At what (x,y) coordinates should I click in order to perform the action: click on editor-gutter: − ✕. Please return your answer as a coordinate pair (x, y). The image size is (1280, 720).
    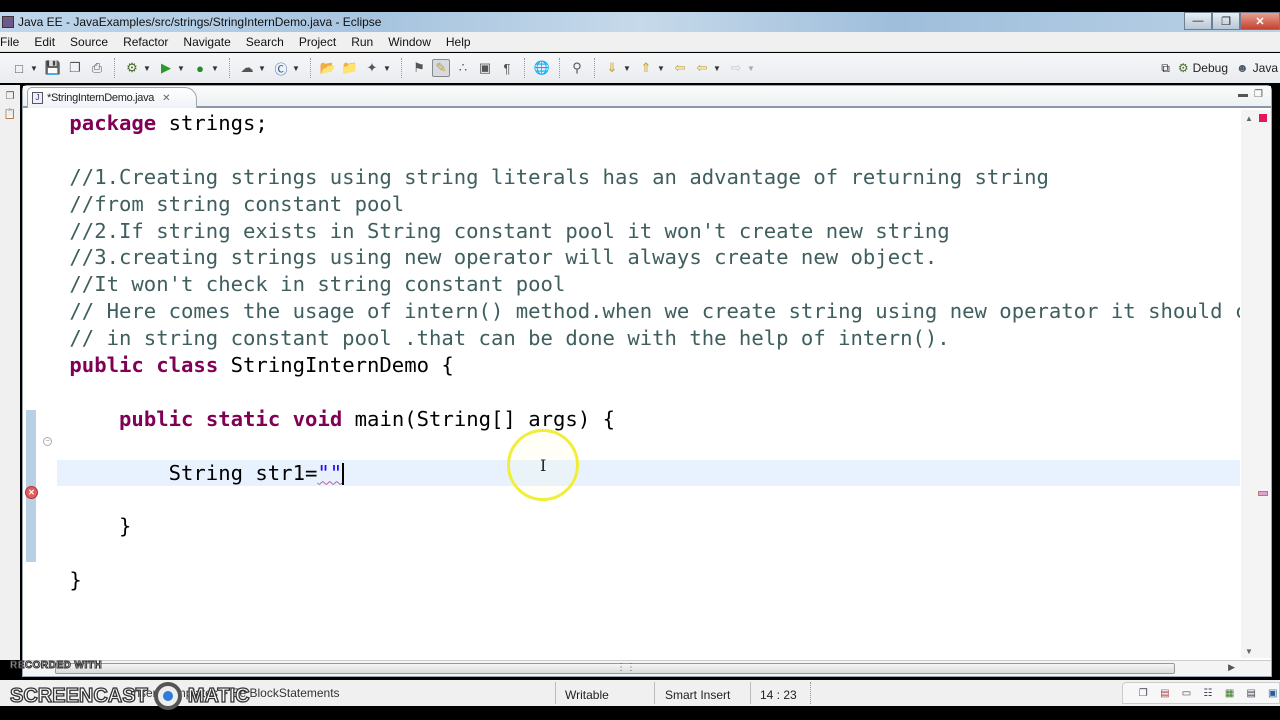
    Looking at the image, I should click on (39, 384).